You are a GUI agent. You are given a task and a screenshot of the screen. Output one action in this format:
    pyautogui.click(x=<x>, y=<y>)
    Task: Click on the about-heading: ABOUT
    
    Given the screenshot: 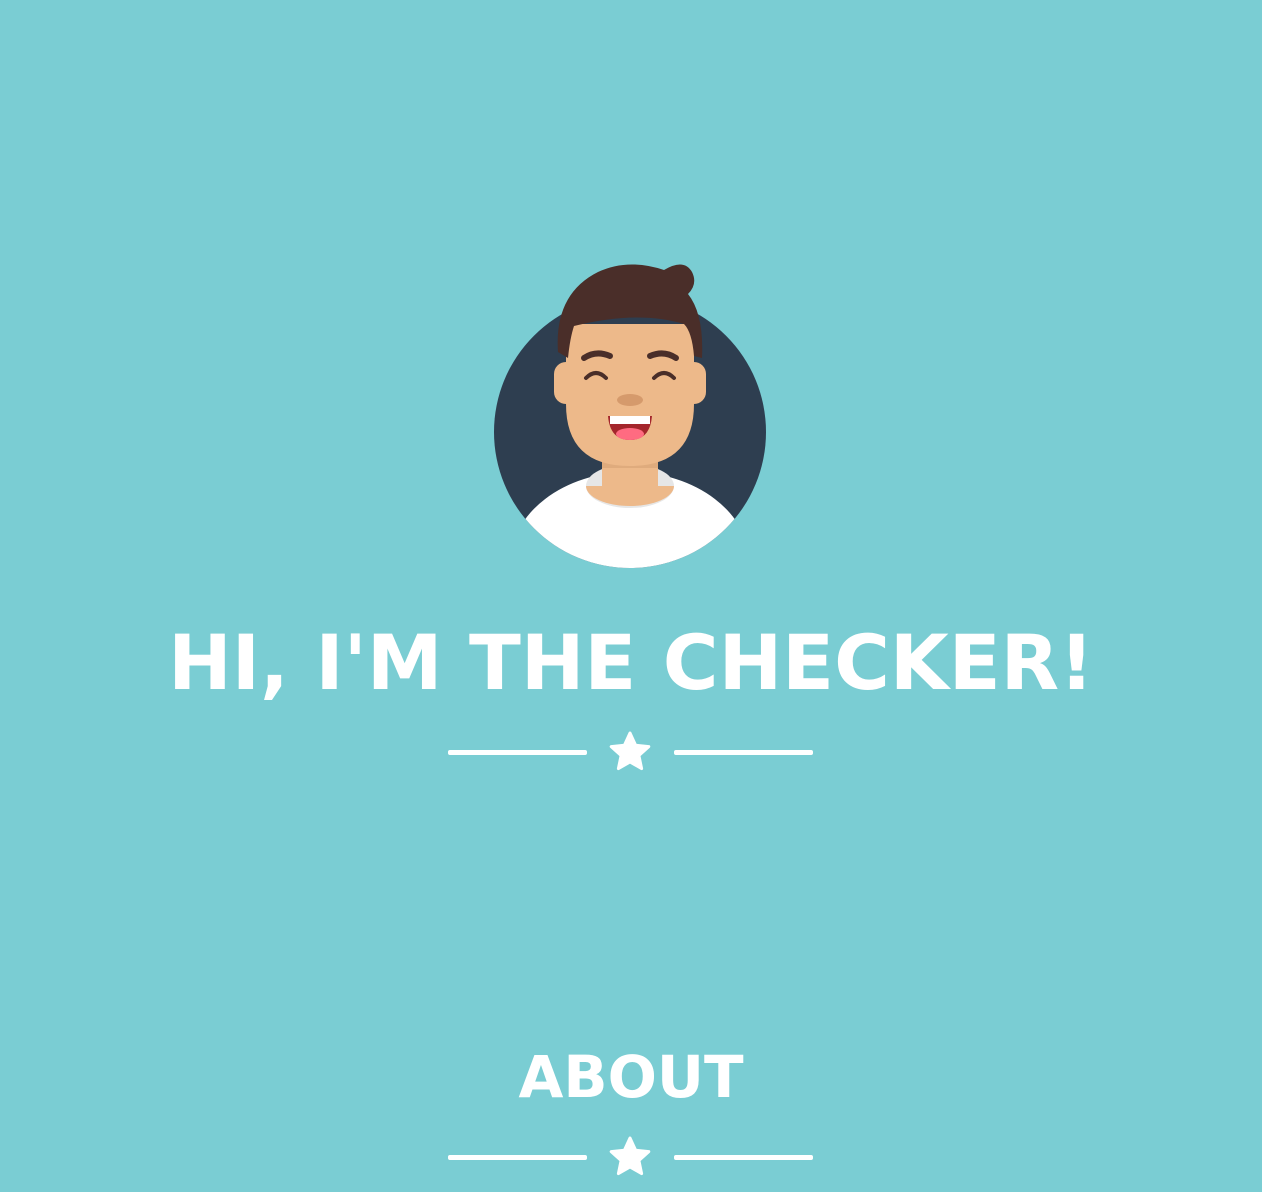 What is the action you would take?
    pyautogui.click(x=631, y=1077)
    